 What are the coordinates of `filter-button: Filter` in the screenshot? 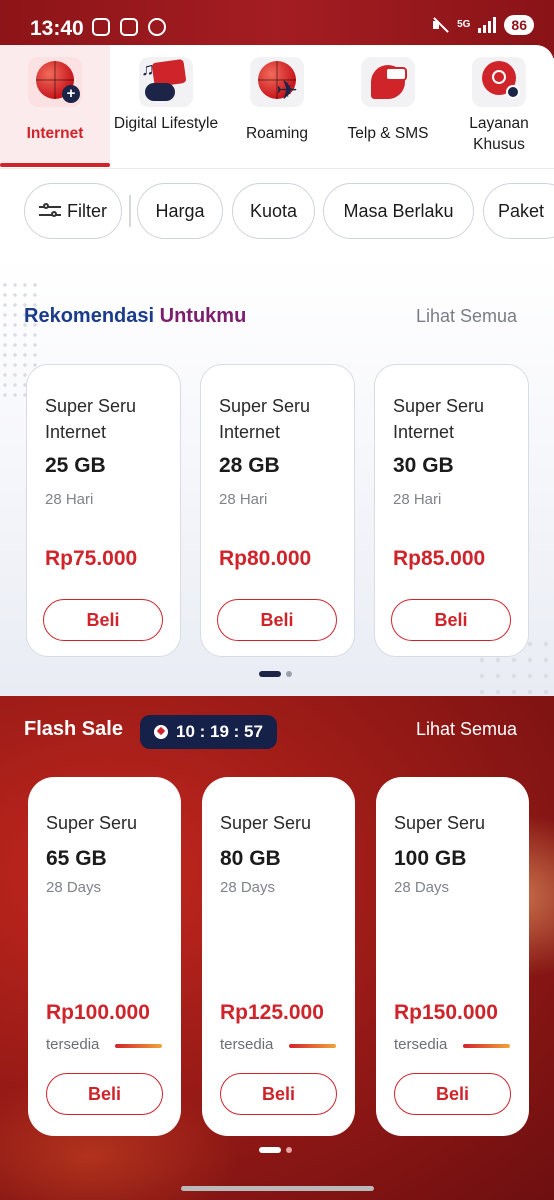 It's located at (73, 211).